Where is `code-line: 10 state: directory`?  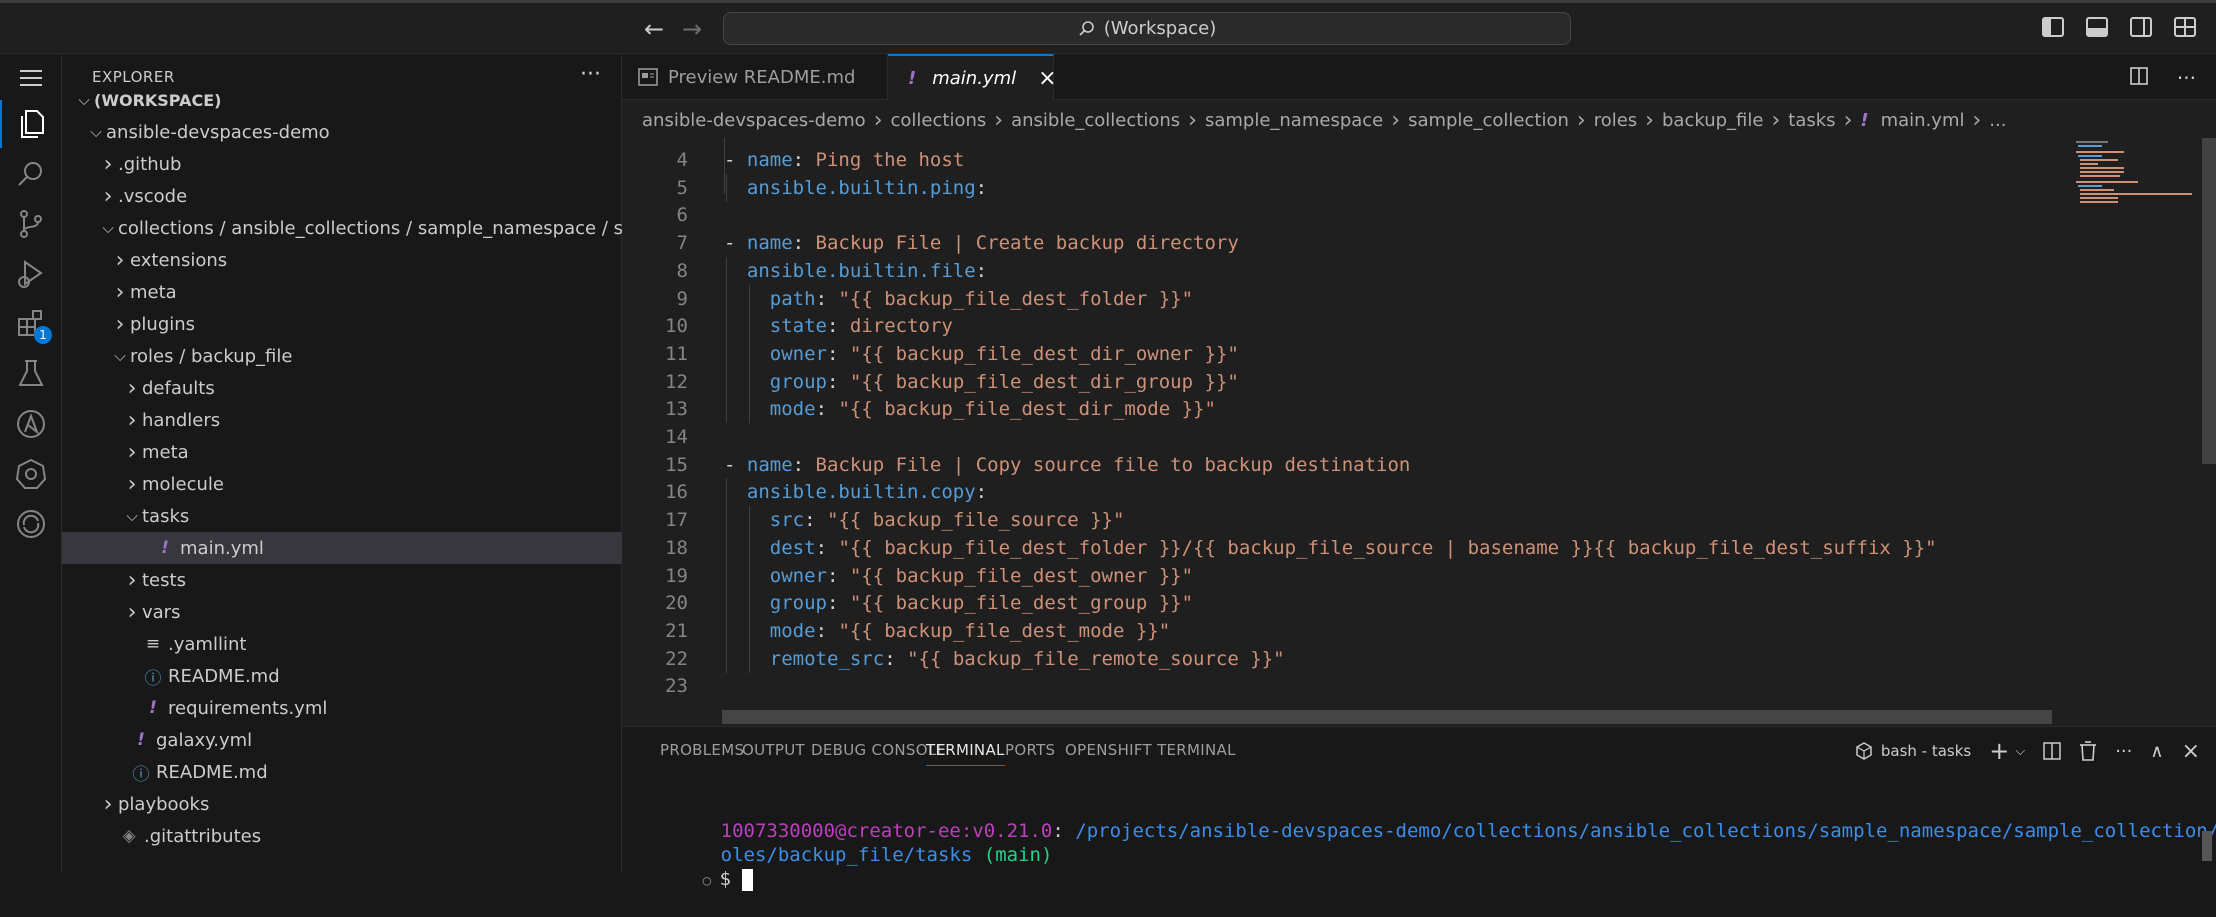
code-line: 10 state: directory is located at coordinates (1337, 326).